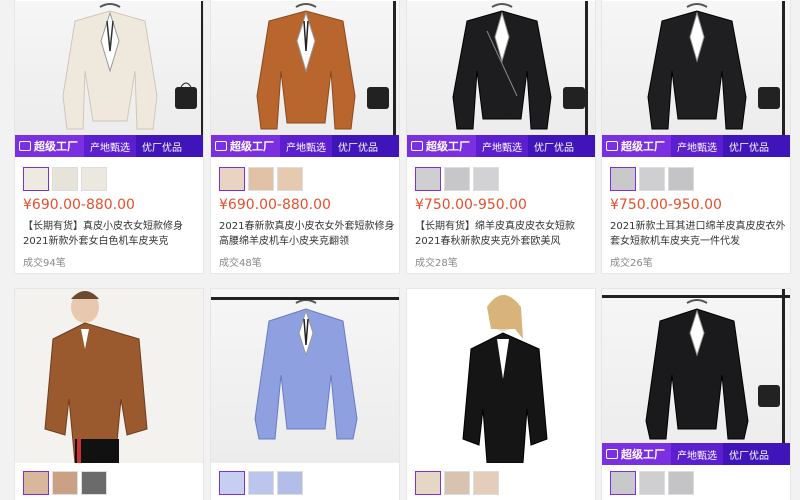 The width and height of the screenshot is (800, 500). I want to click on sold-count: 成交28笔, so click(436, 263).